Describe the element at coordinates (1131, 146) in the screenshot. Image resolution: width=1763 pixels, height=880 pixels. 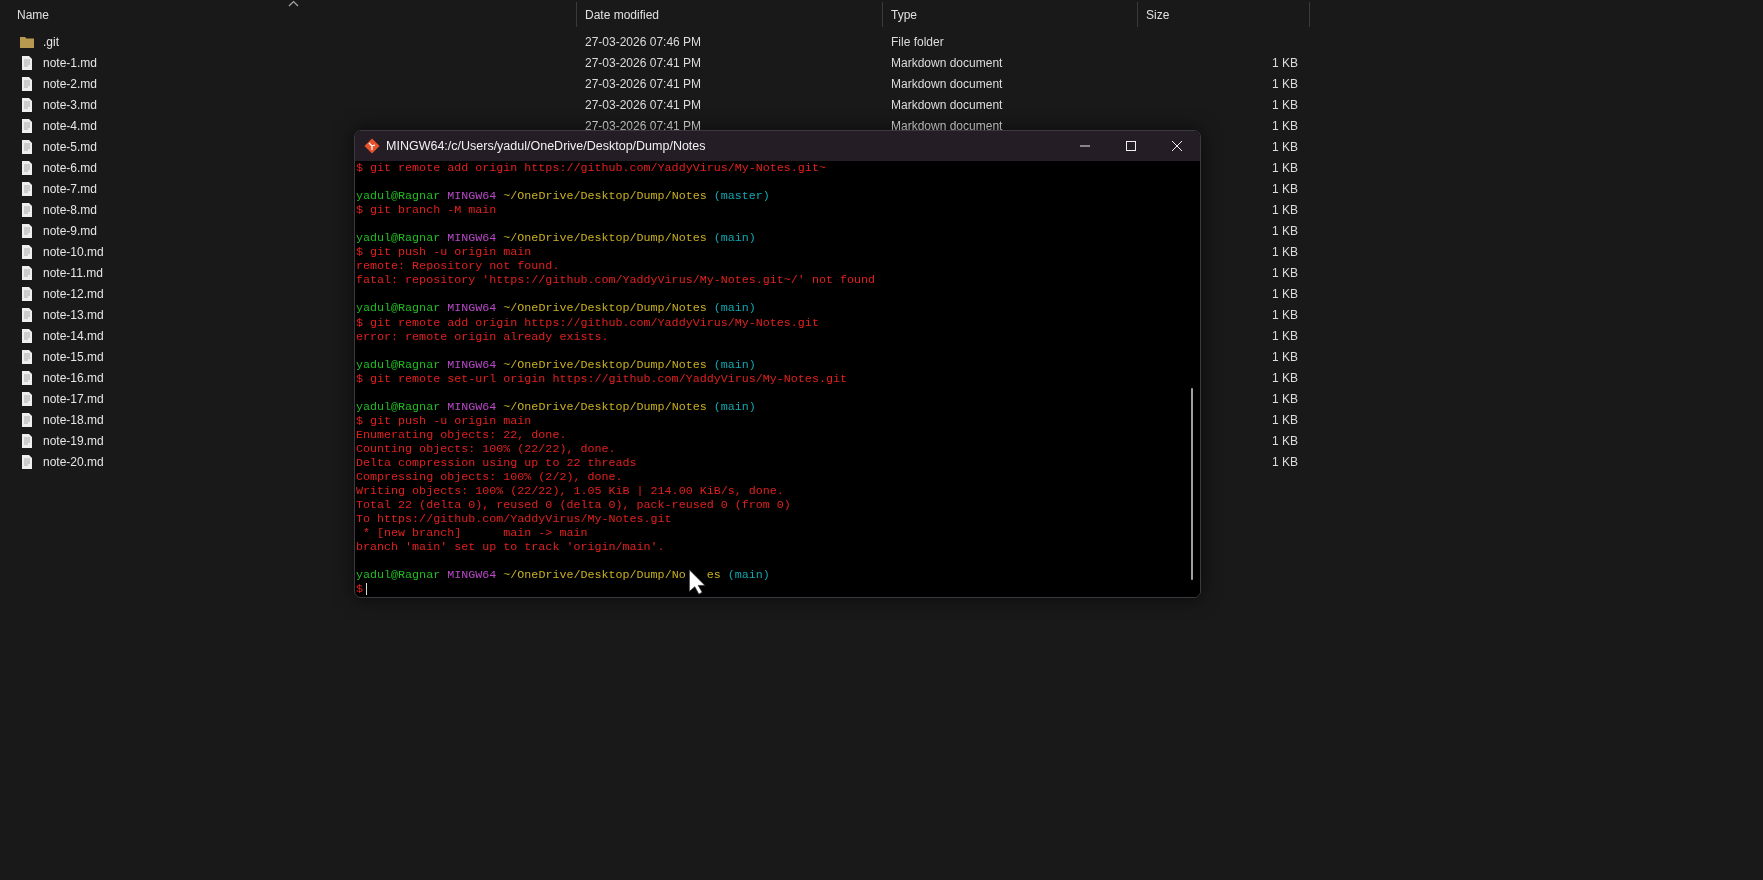
I see `maximize-icon` at that location.